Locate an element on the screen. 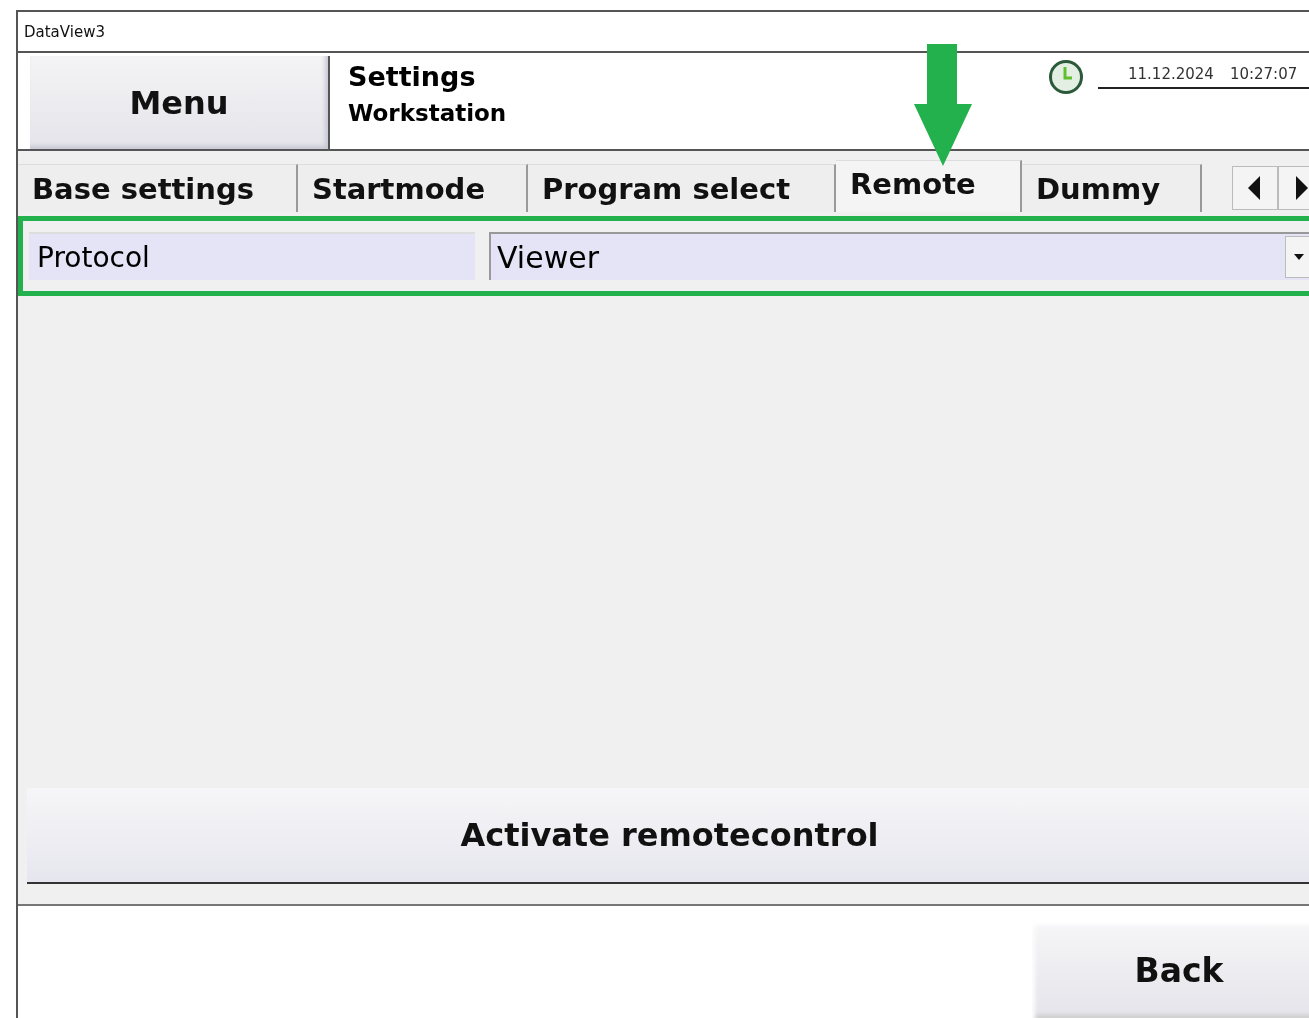 This screenshot has width=1309, height=1018. back-button: Back is located at coordinates (1170, 970).